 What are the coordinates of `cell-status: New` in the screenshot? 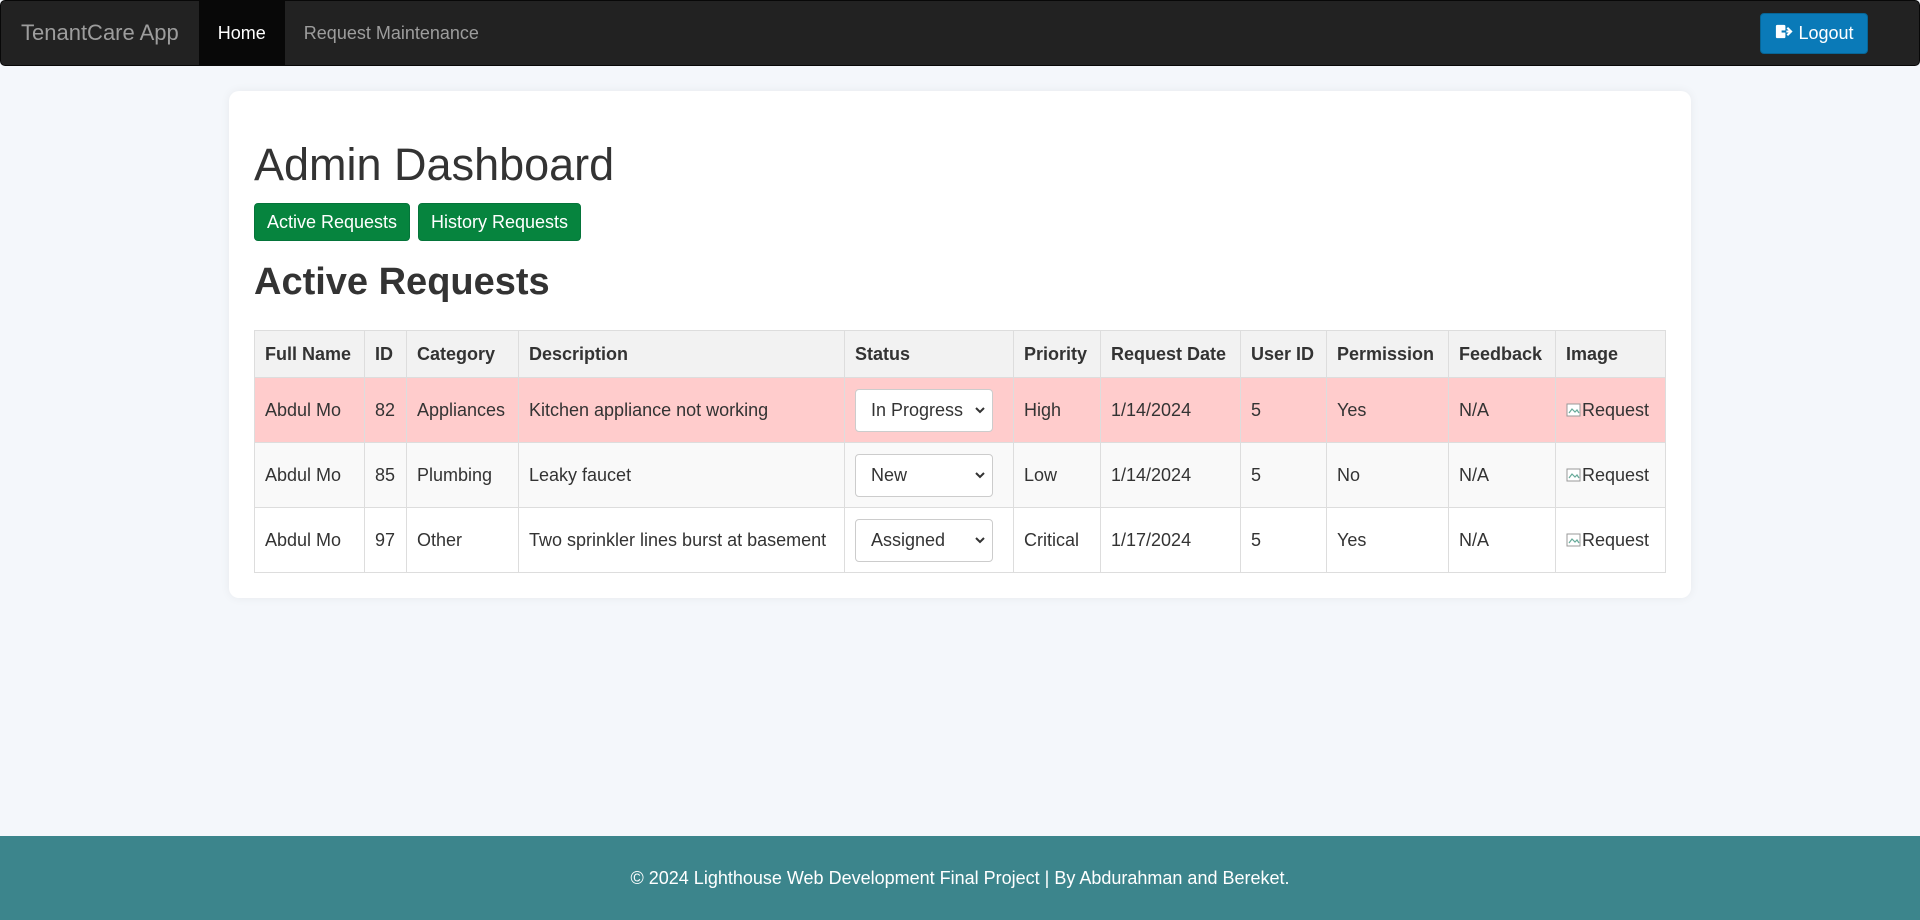 It's located at (929, 475).